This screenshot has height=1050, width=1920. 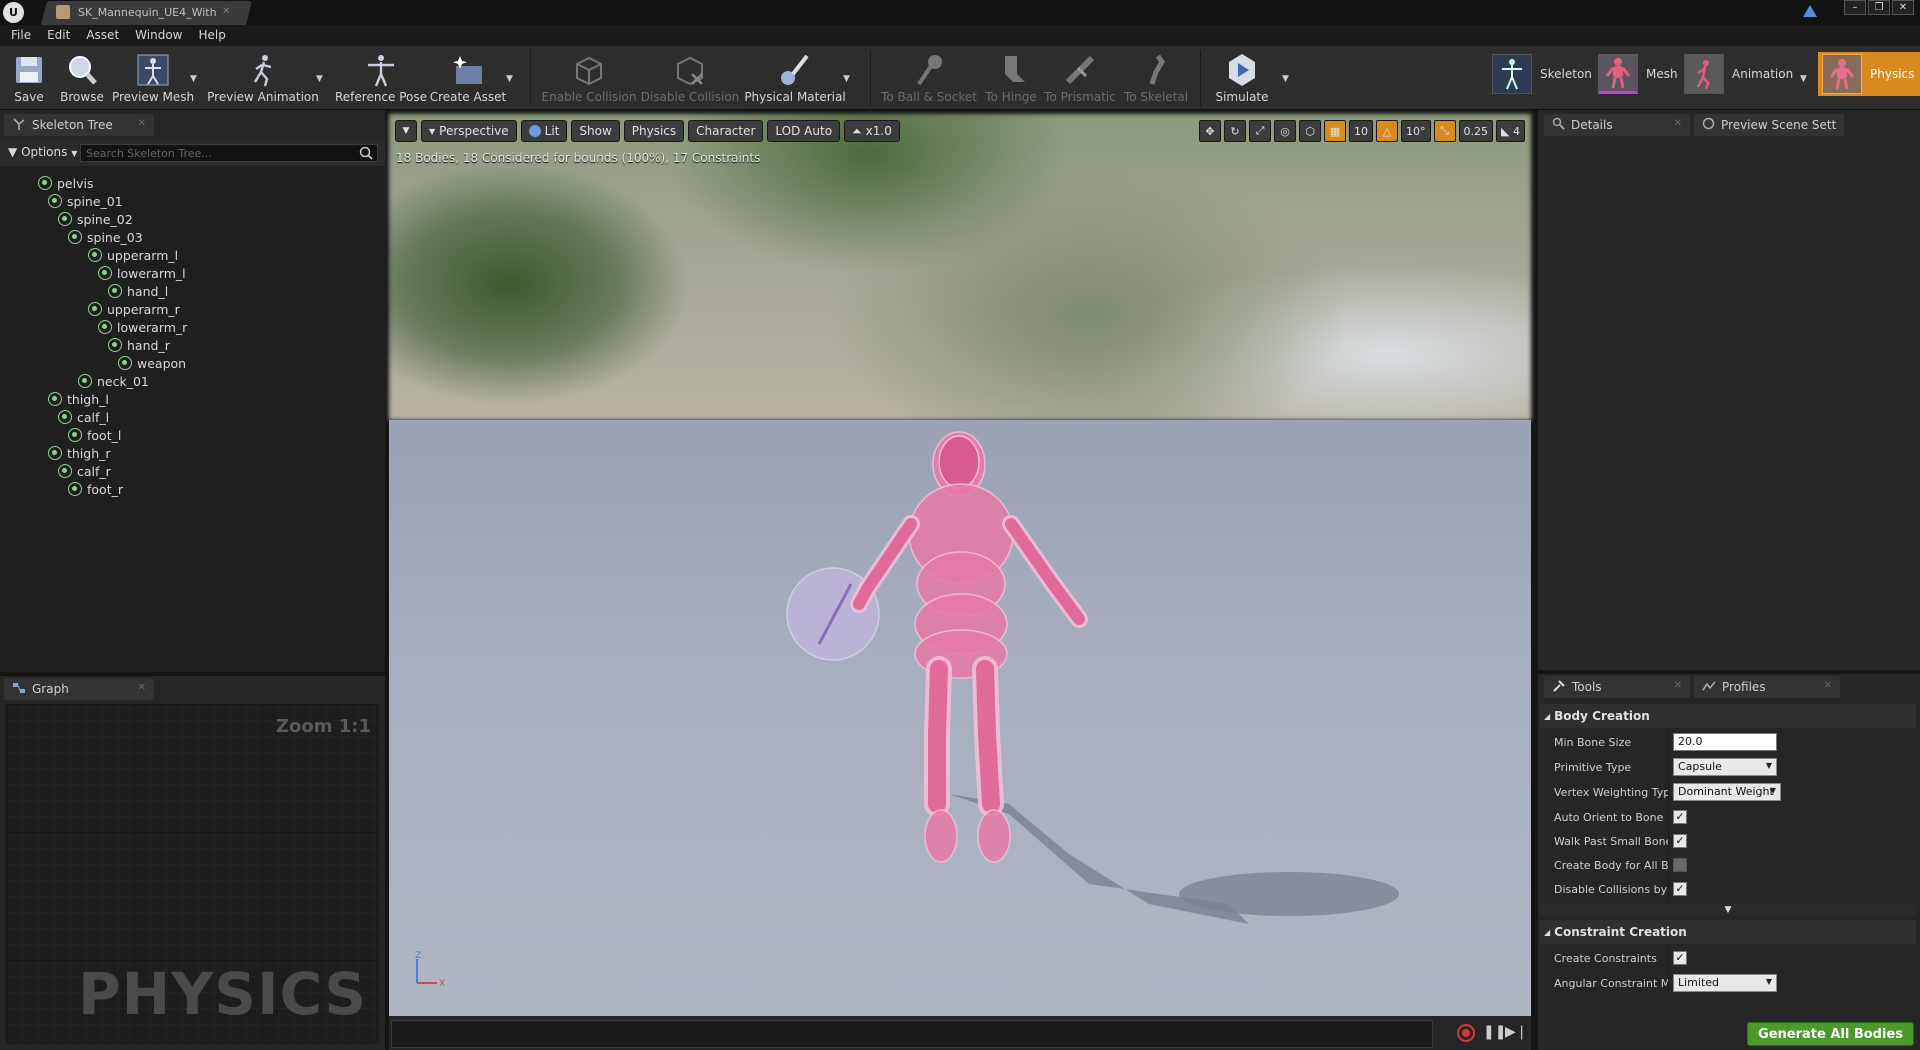 I want to click on bone-row-foot_l: foot_l, so click(x=94, y=435).